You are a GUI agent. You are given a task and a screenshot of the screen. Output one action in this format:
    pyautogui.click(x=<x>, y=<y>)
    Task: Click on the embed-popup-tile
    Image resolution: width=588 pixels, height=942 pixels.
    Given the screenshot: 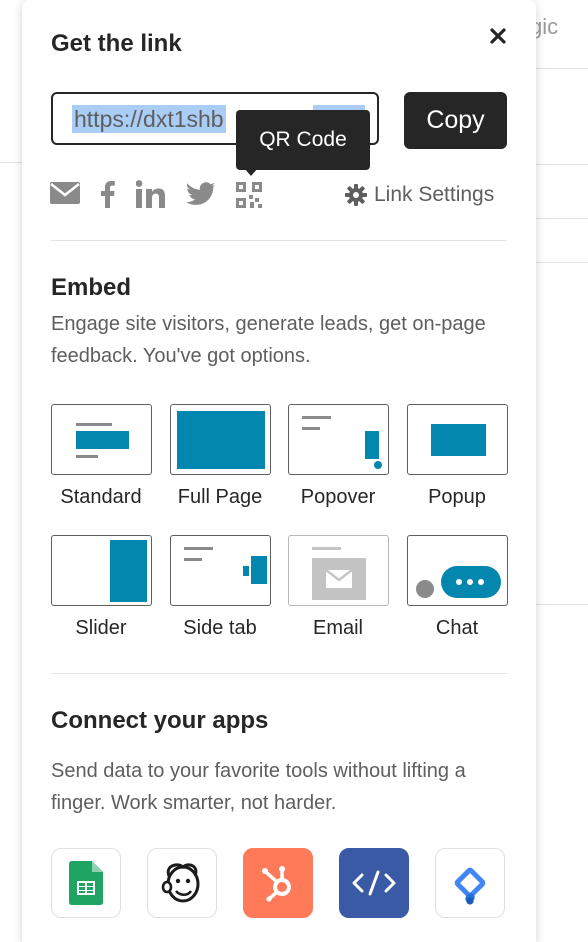 What is the action you would take?
    pyautogui.click(x=457, y=439)
    